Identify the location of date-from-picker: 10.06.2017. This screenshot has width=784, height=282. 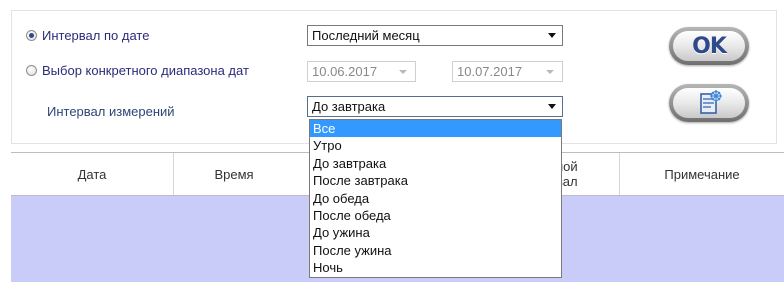
(361, 71).